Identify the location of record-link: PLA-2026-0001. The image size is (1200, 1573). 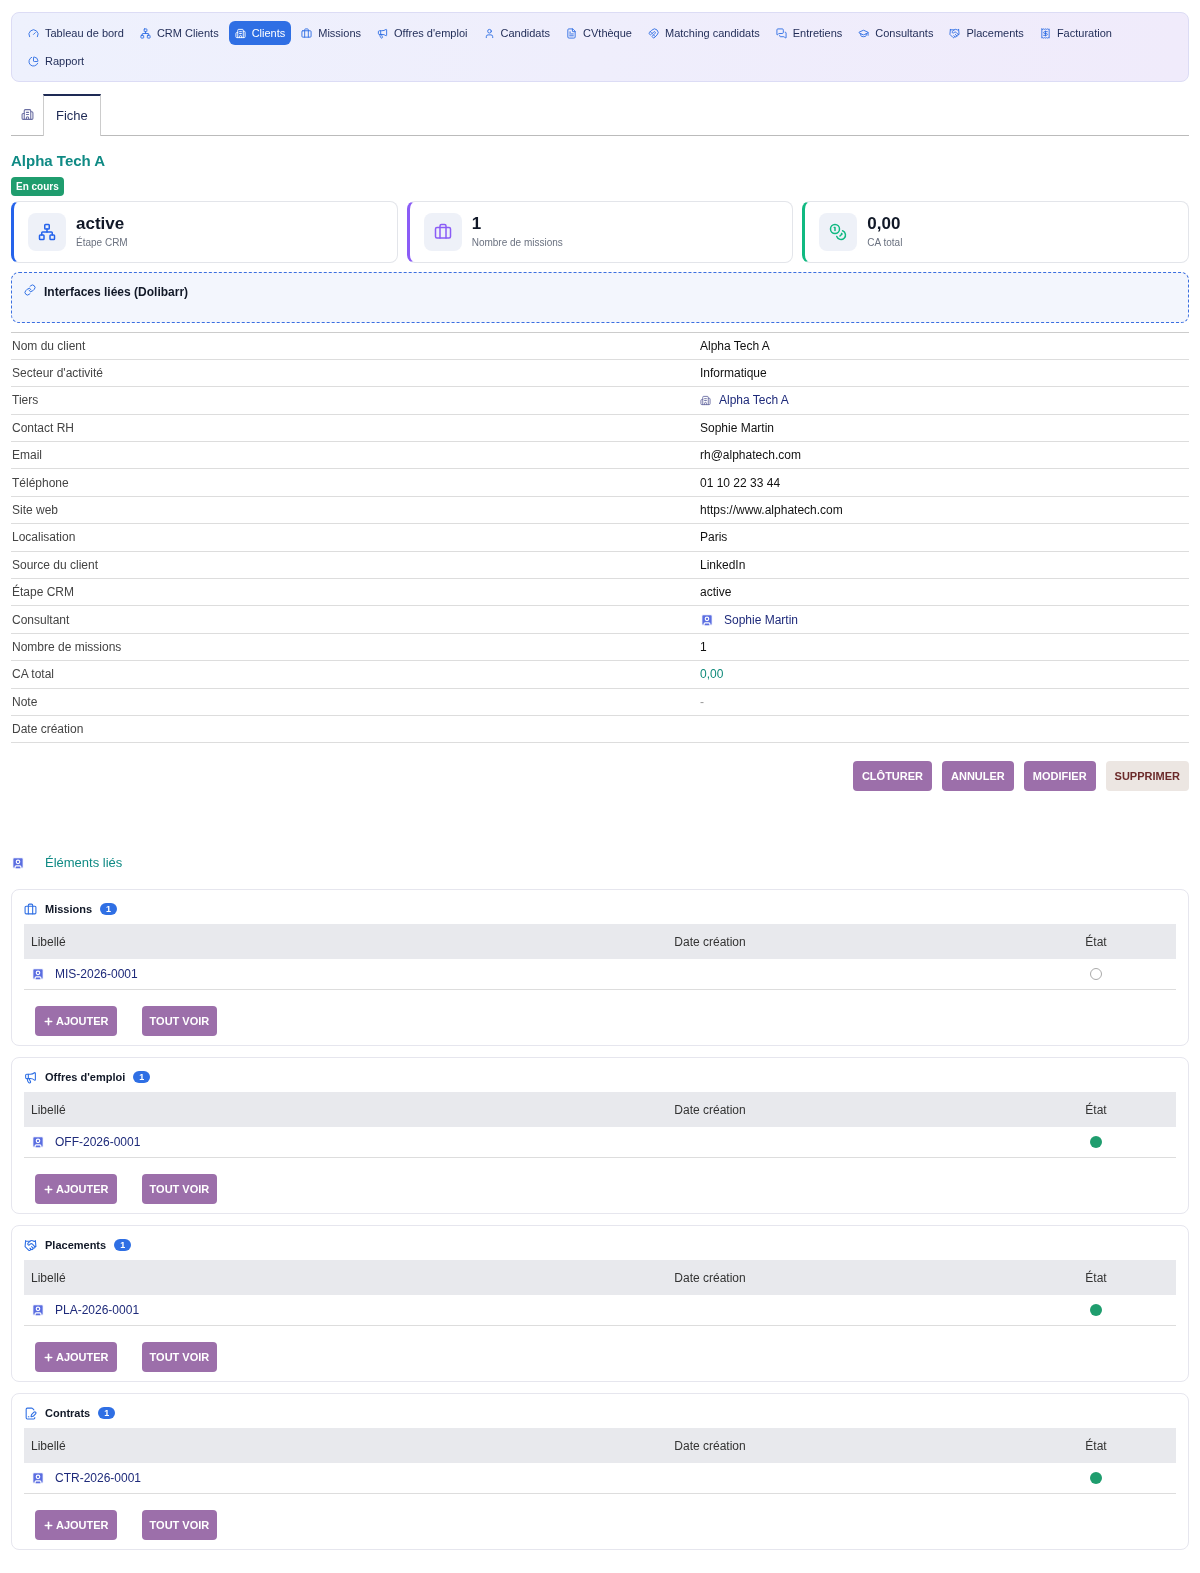
(214, 1310).